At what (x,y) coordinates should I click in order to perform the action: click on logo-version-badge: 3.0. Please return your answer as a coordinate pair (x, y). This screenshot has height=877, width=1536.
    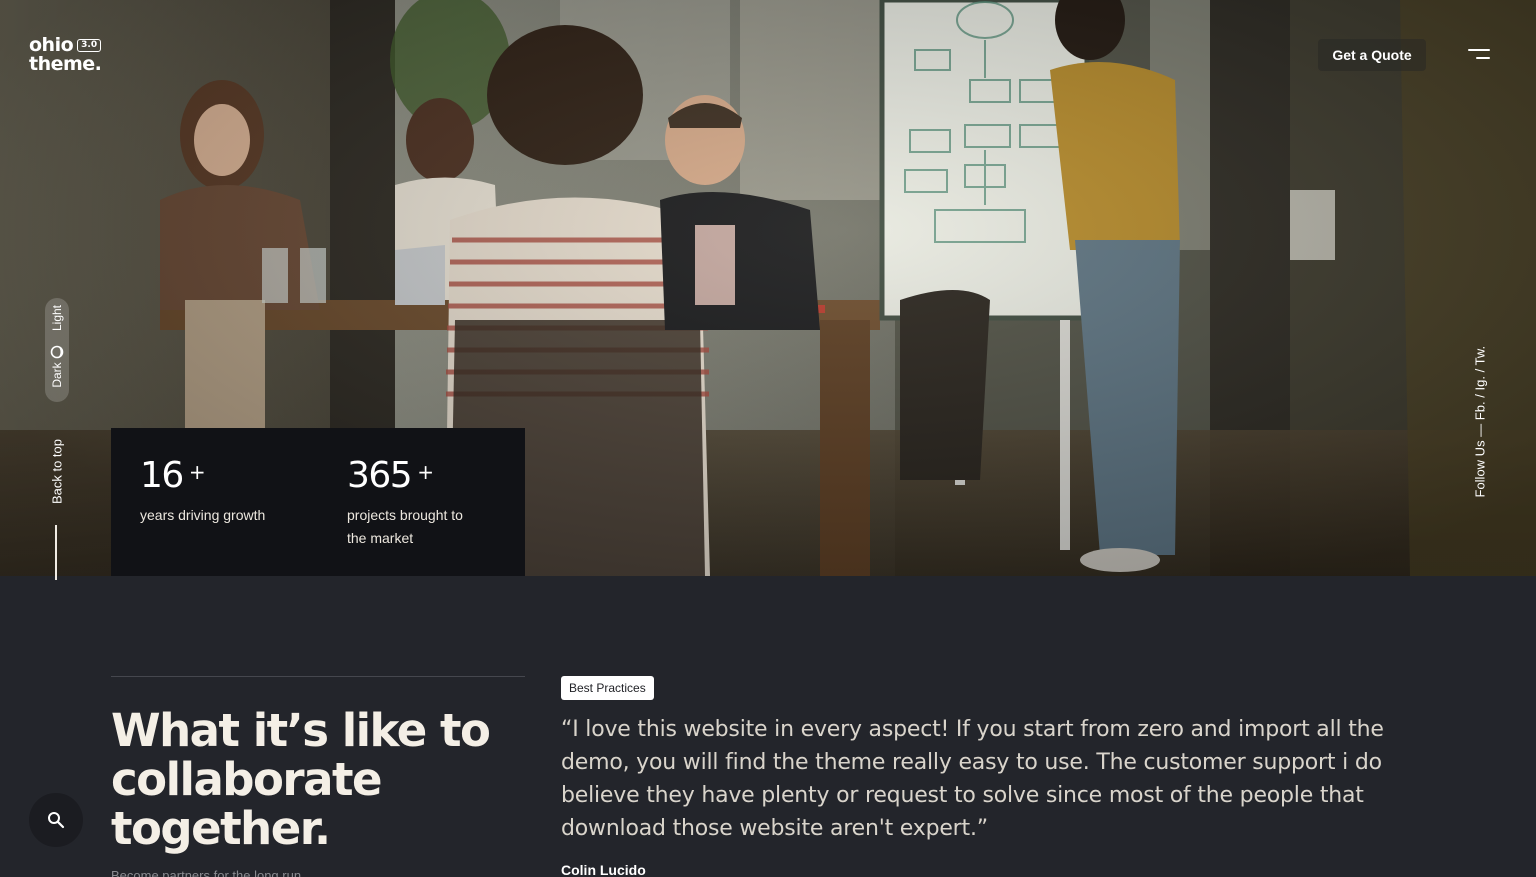
    Looking at the image, I should click on (89, 45).